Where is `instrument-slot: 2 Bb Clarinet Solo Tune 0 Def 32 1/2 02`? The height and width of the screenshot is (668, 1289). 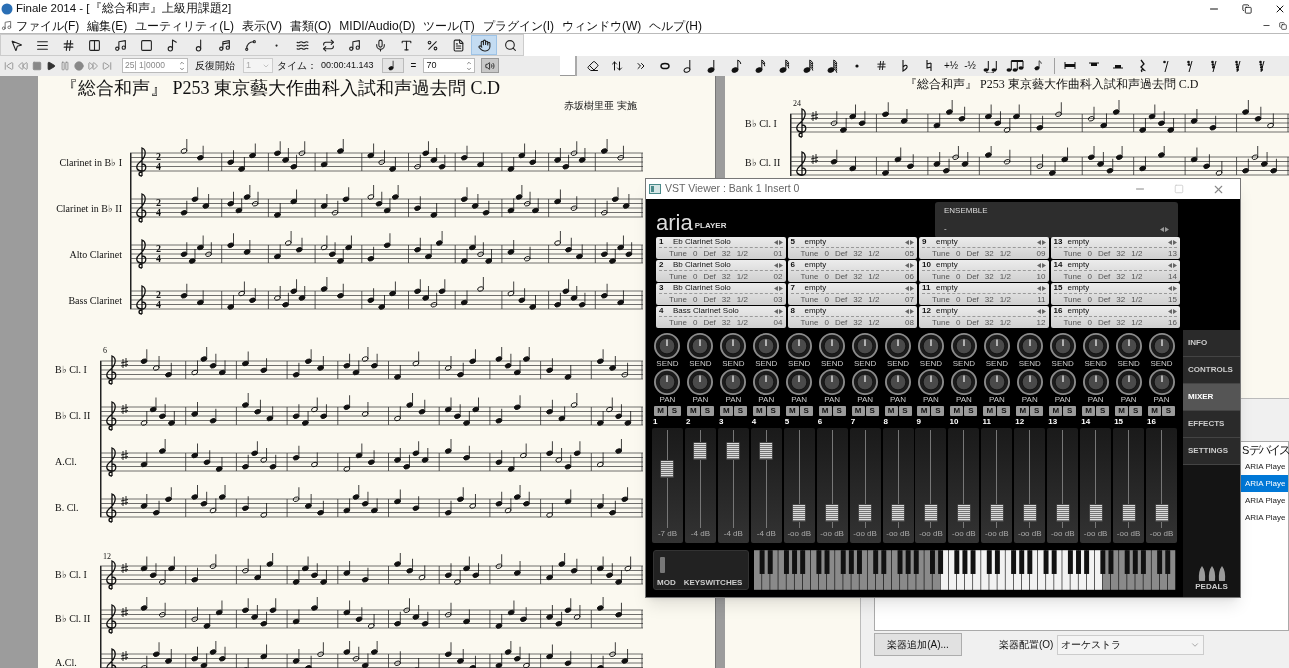 instrument-slot: 2 Bb Clarinet Solo Tune 0 Def 32 1/2 02 is located at coordinates (721, 271).